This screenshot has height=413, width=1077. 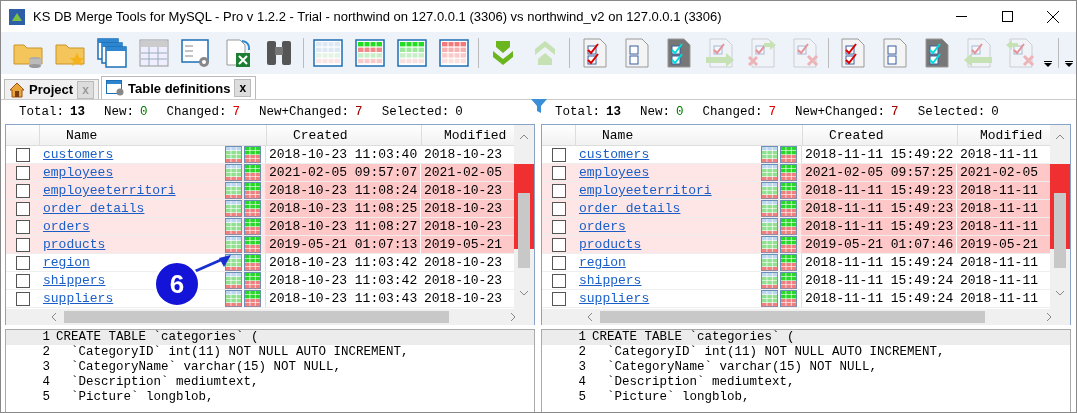 I want to click on close-icon, so click(x=1053, y=16).